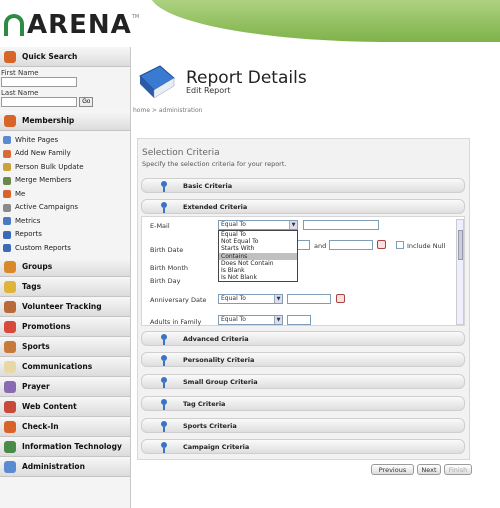  I want to click on last-name-input, so click(39, 102).